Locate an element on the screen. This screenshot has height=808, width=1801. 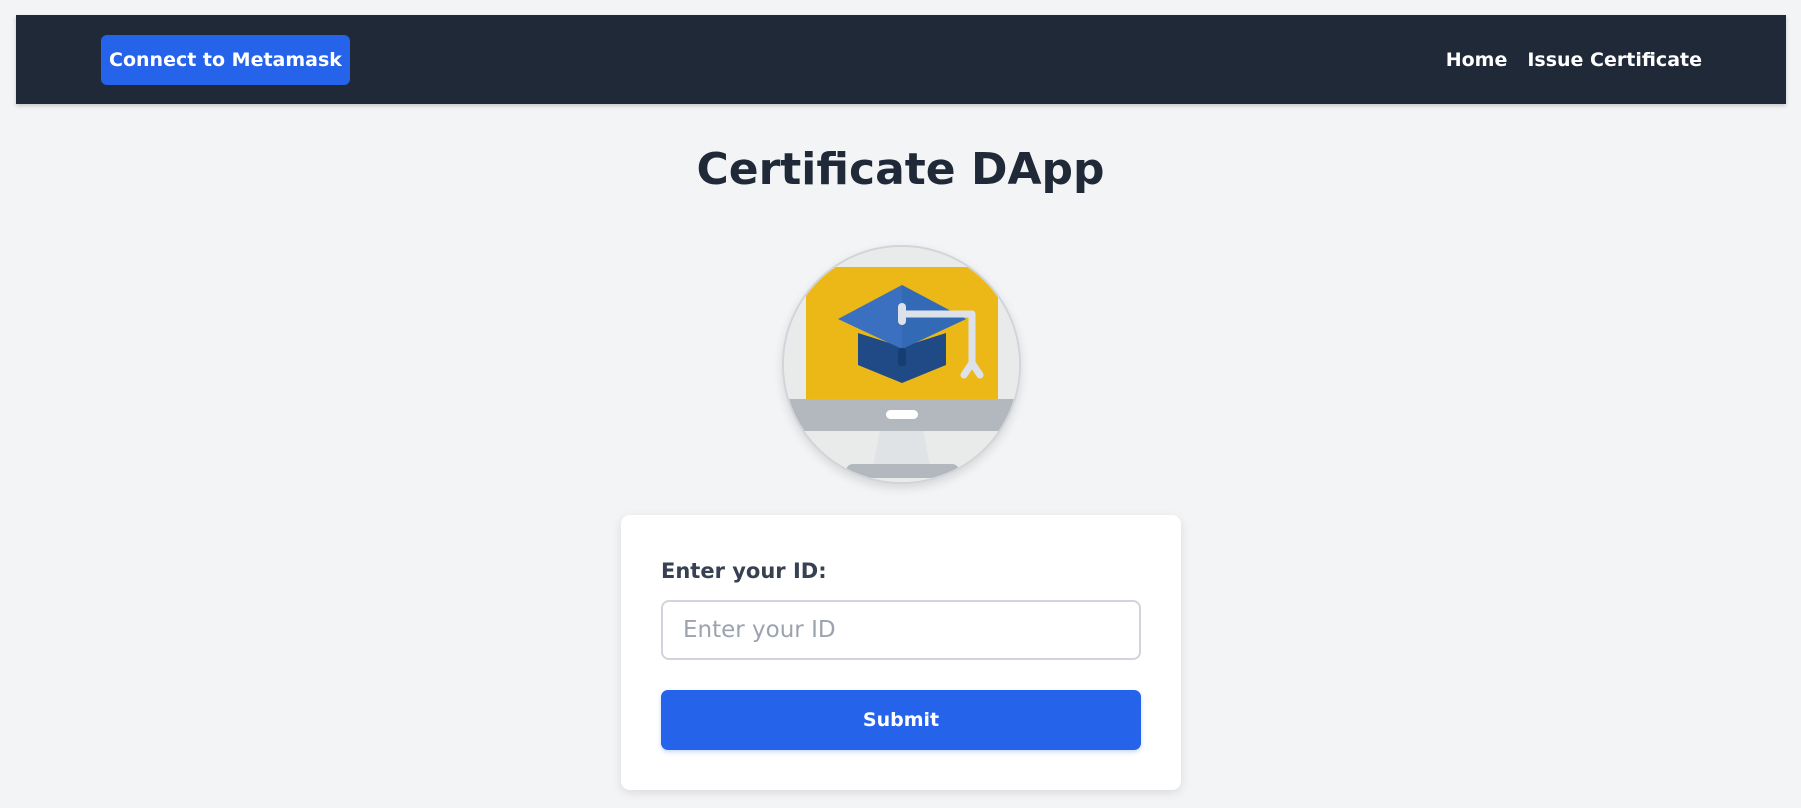
connect-metamask-button: Connect to Metamask is located at coordinates (225, 60).